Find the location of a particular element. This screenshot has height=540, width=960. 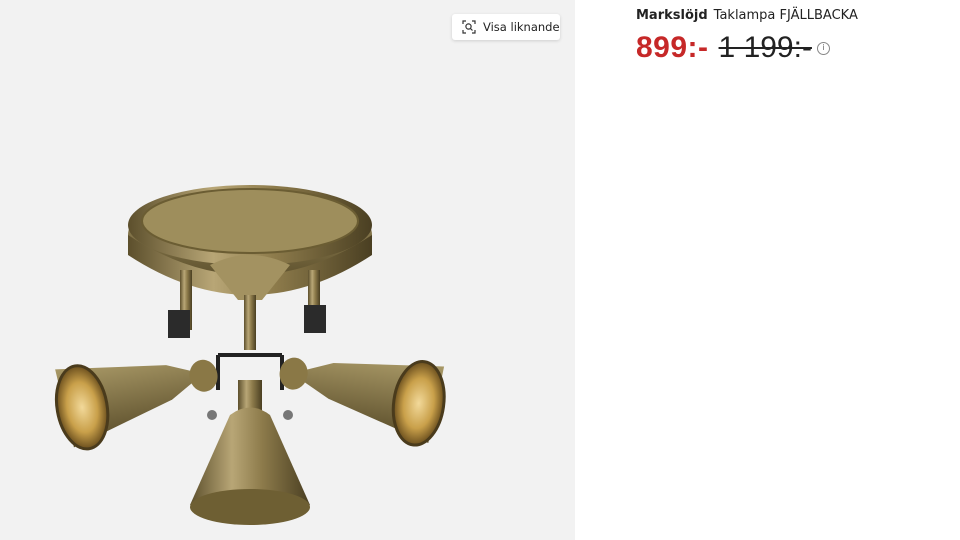

product-title: Markslöjd Taklampa FJÄLLBACKA is located at coordinates (747, 15).